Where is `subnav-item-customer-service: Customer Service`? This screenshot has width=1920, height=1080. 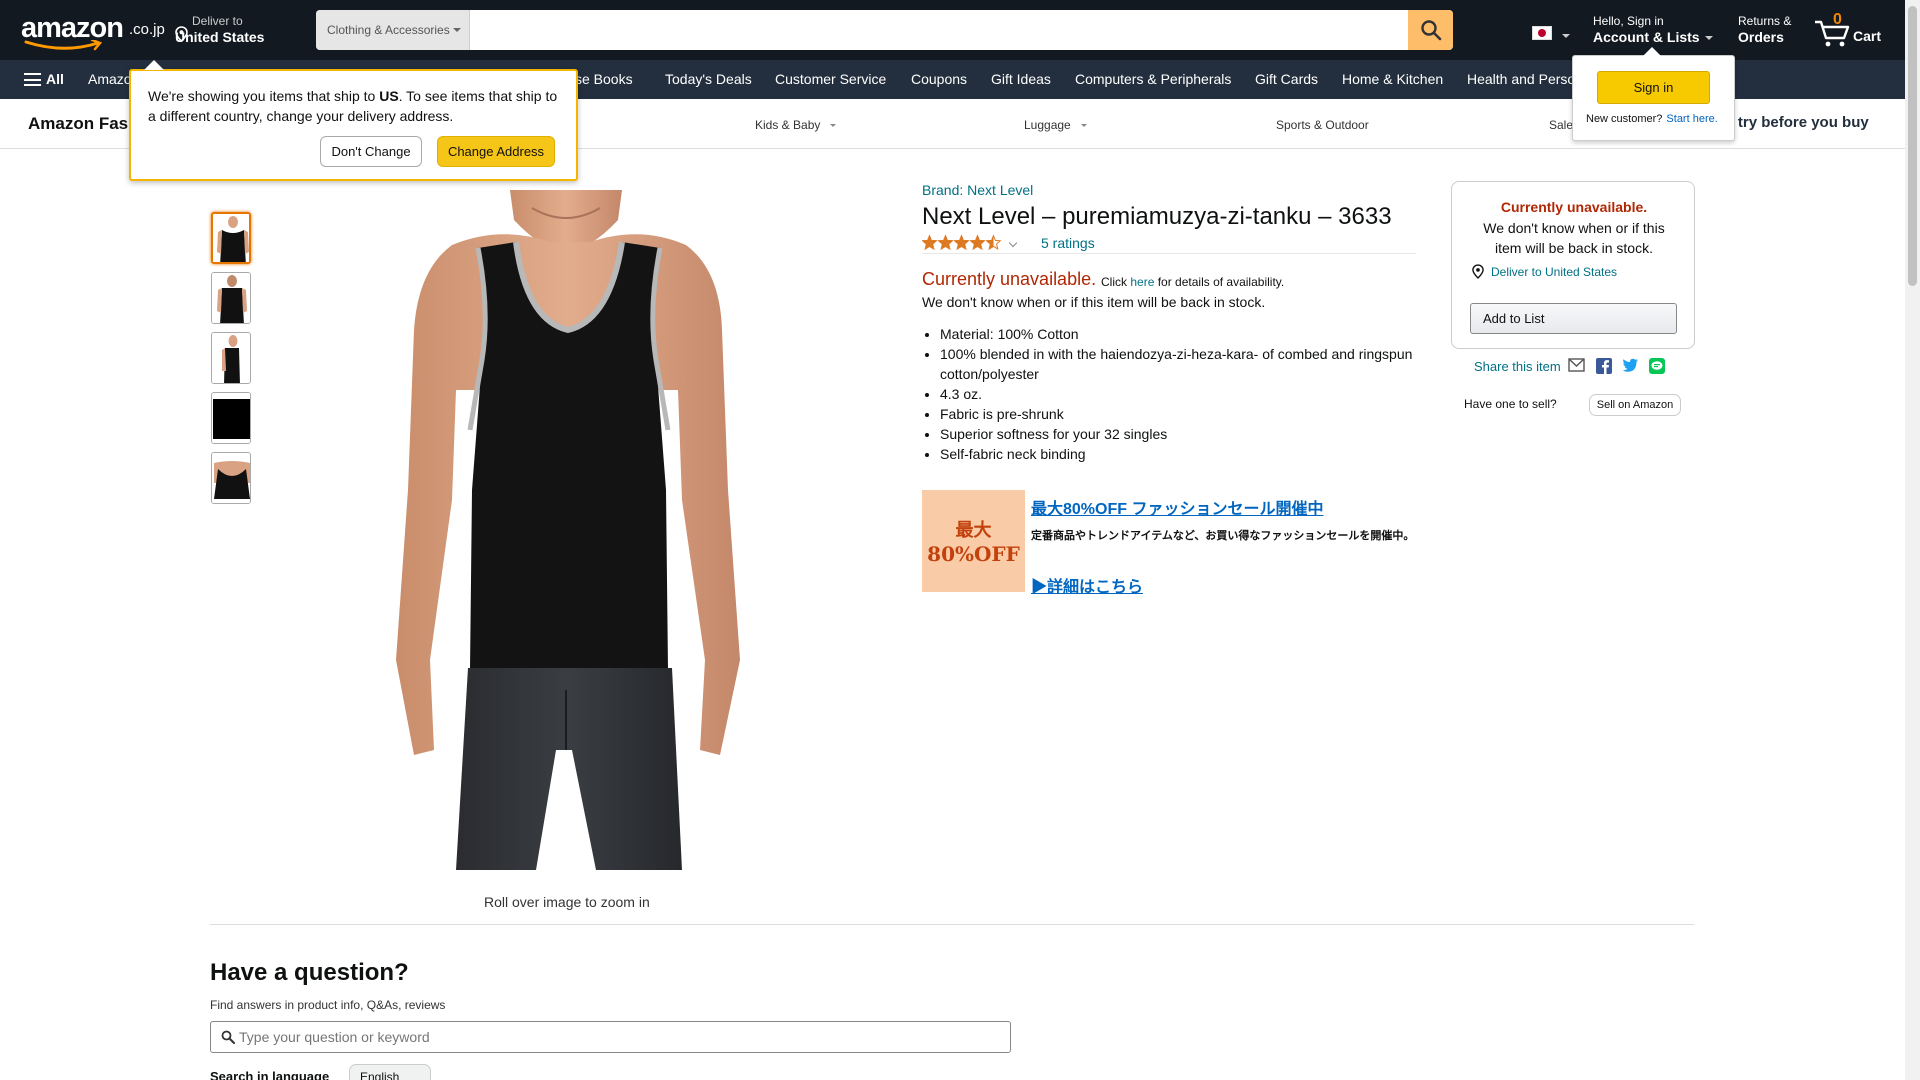
subnav-item-customer-service: Customer Service is located at coordinates (830, 79).